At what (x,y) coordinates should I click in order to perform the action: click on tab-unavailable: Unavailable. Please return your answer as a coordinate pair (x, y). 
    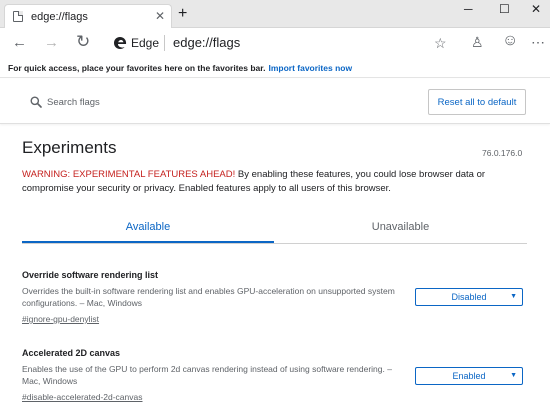
    Looking at the image, I should click on (400, 227).